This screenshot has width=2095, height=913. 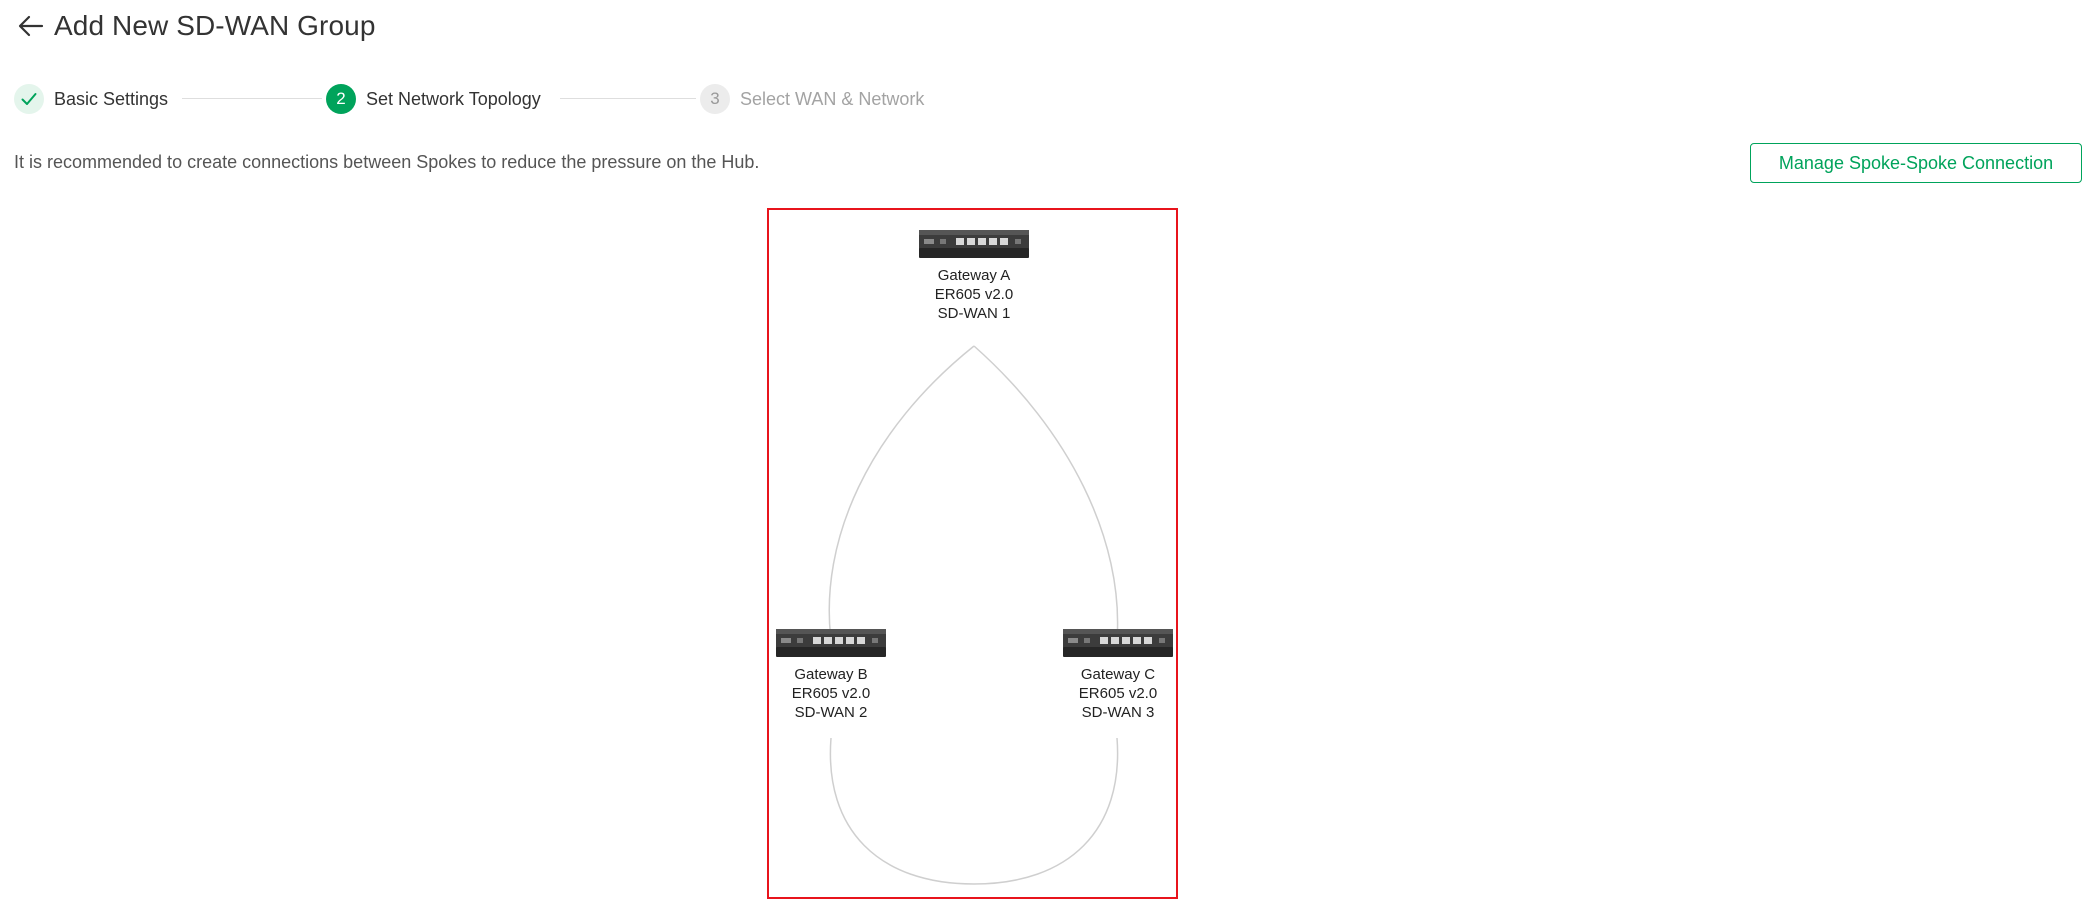 I want to click on page-title: Add New SD-WAN Group, so click(x=215, y=25).